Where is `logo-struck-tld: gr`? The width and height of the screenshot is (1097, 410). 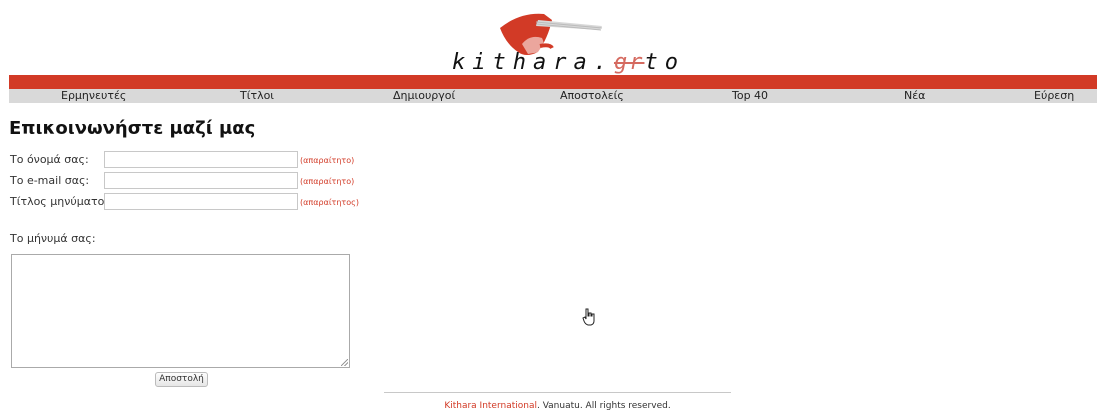 logo-struck-tld: gr is located at coordinates (629, 62).